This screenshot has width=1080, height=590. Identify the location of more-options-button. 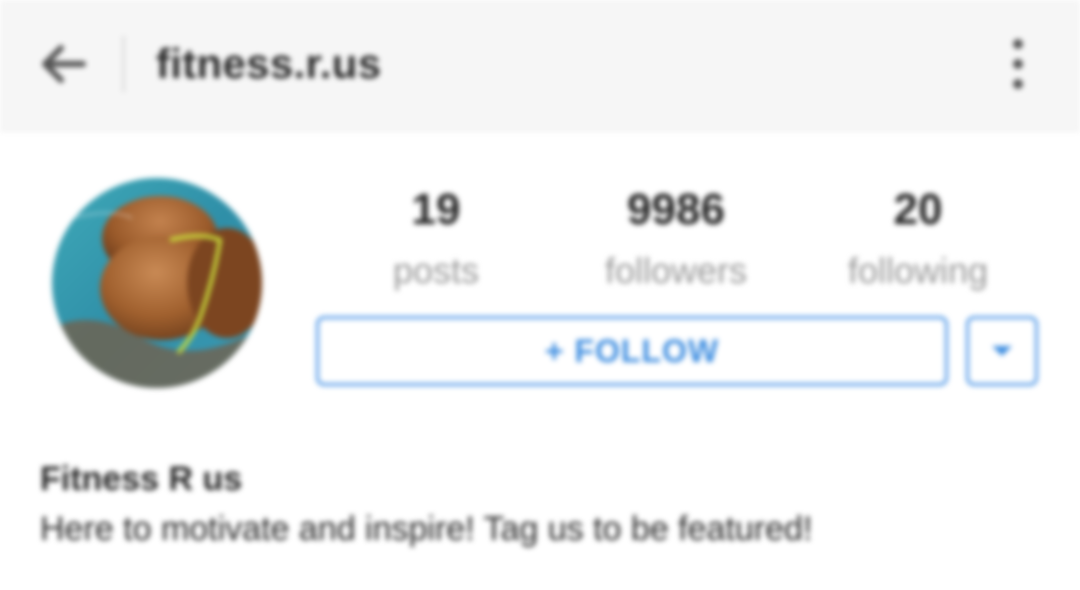
(1018, 64).